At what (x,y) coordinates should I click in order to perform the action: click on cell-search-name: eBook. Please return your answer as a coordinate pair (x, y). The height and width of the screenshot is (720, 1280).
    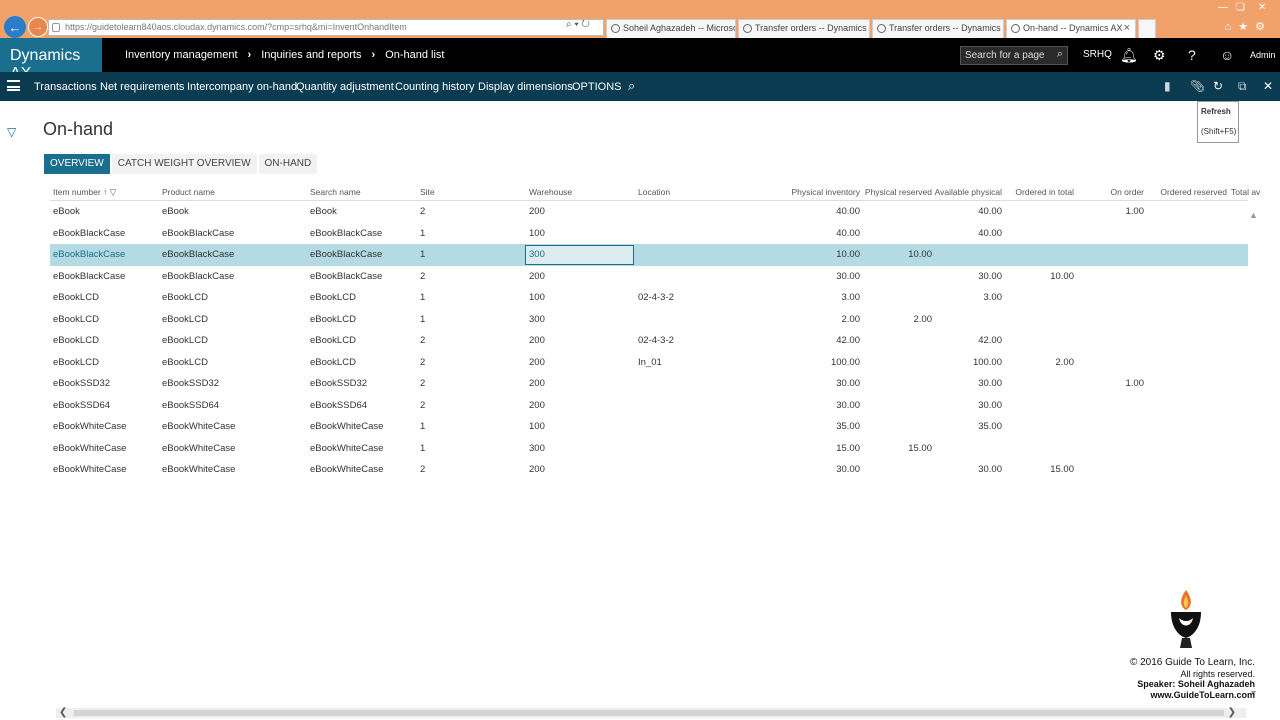
    Looking at the image, I should click on (323, 211).